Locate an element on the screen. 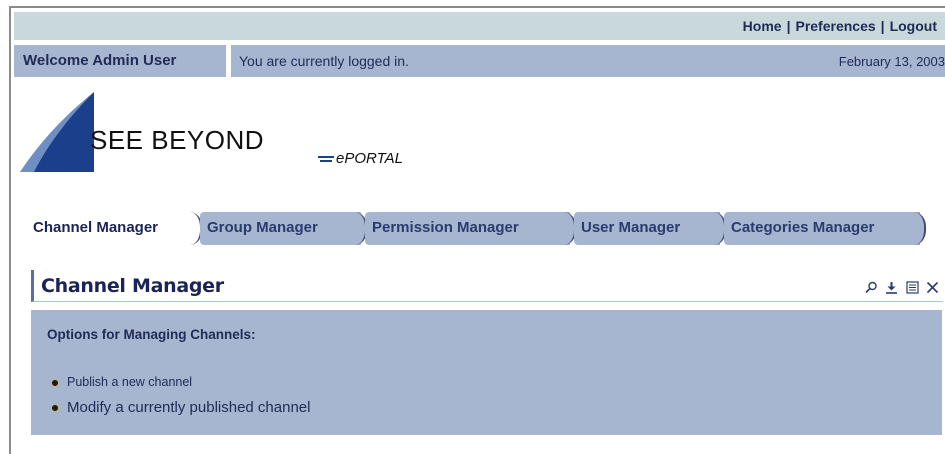 The image size is (945, 454). logout-link: Logout is located at coordinates (913, 26).